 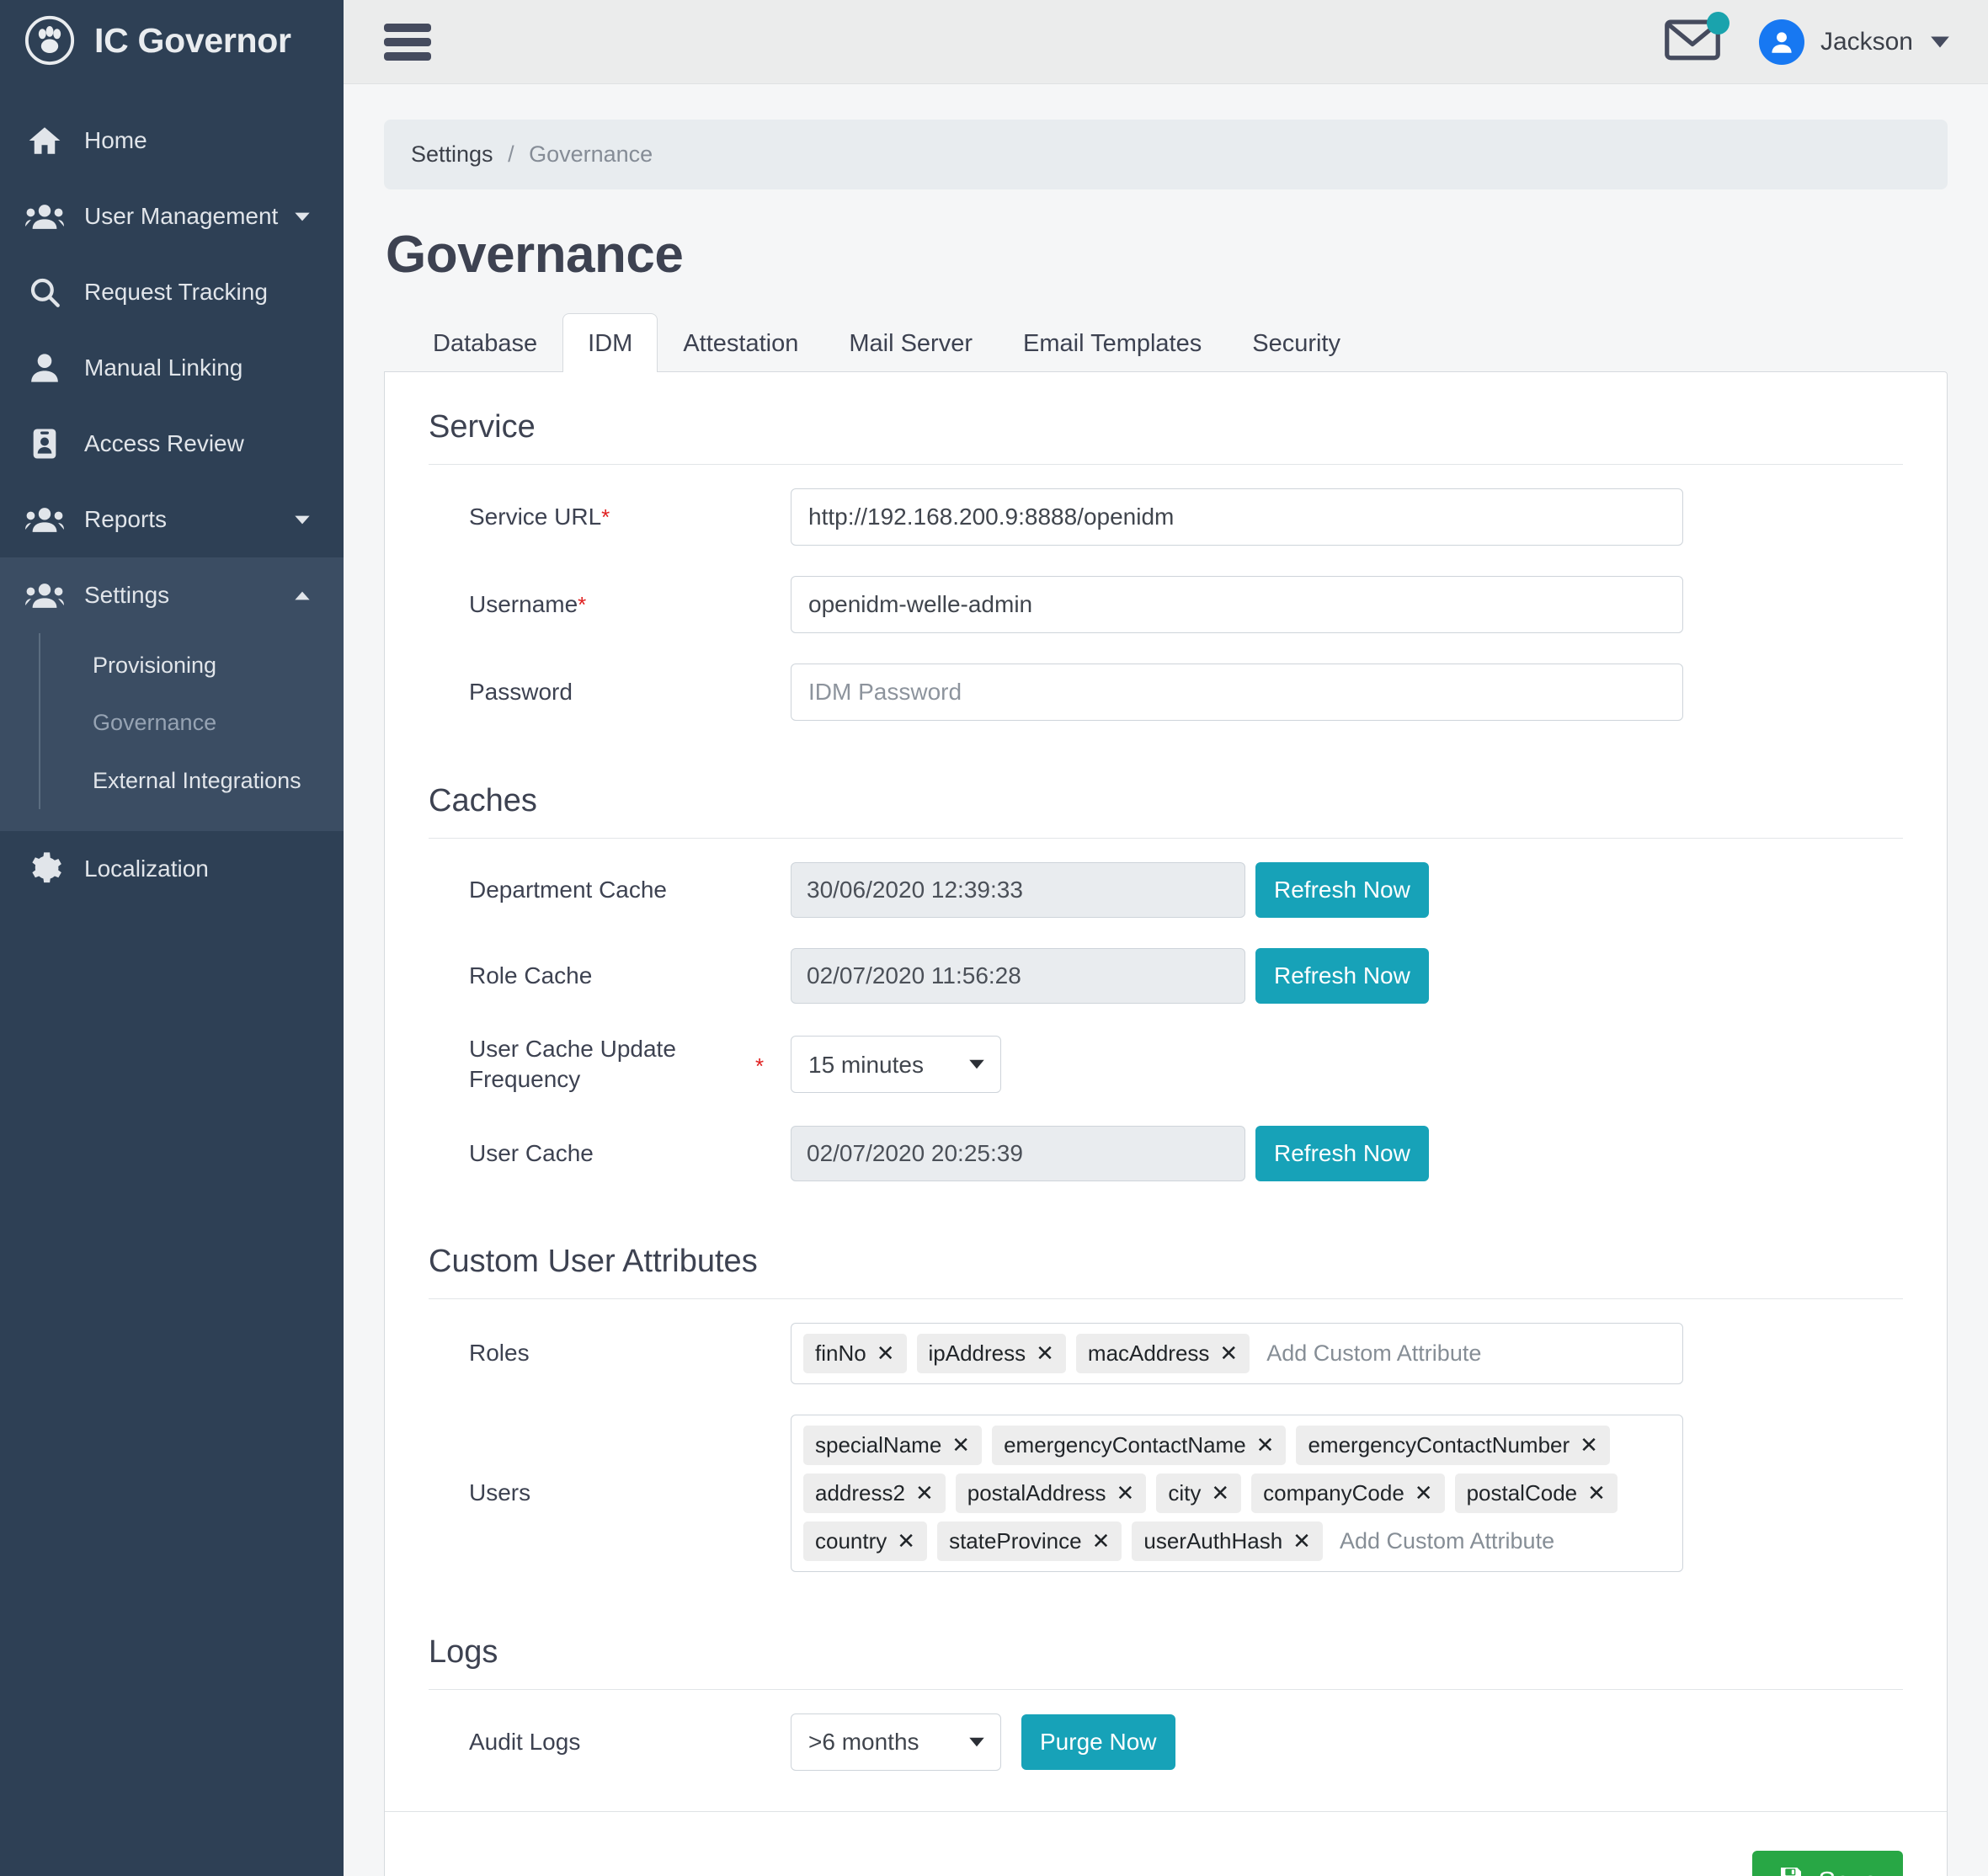 I want to click on tag-chip: ipAddress ✕, so click(x=991, y=1353).